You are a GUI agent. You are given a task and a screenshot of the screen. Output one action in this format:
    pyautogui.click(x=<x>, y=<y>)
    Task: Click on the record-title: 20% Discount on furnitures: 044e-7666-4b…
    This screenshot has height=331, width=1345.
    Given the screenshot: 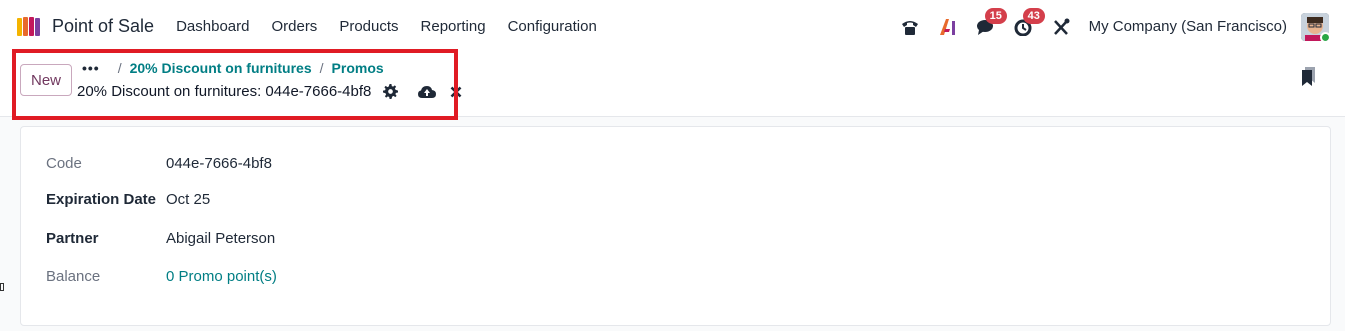 What is the action you would take?
    pyautogui.click(x=224, y=91)
    